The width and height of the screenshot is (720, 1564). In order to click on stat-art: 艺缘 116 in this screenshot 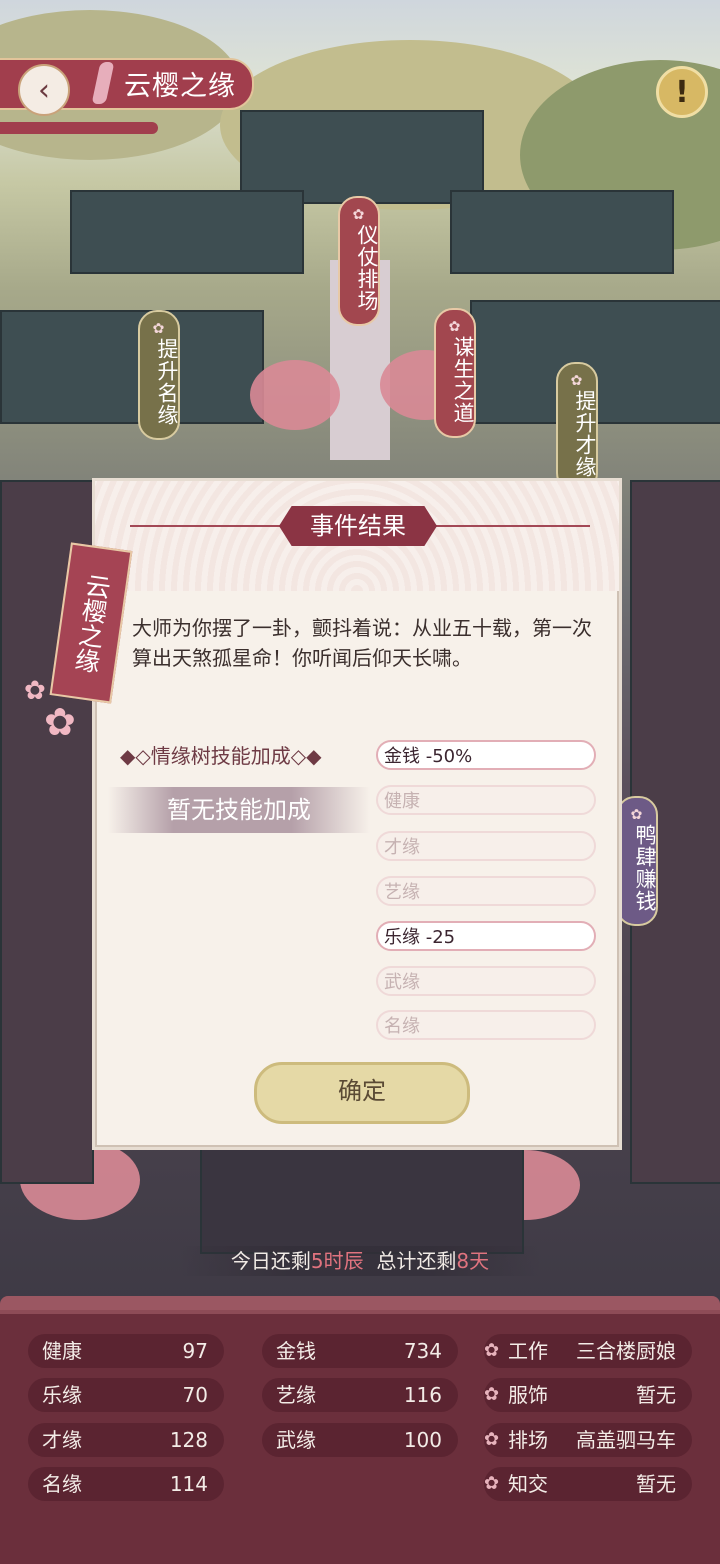, I will do `click(360, 1395)`.